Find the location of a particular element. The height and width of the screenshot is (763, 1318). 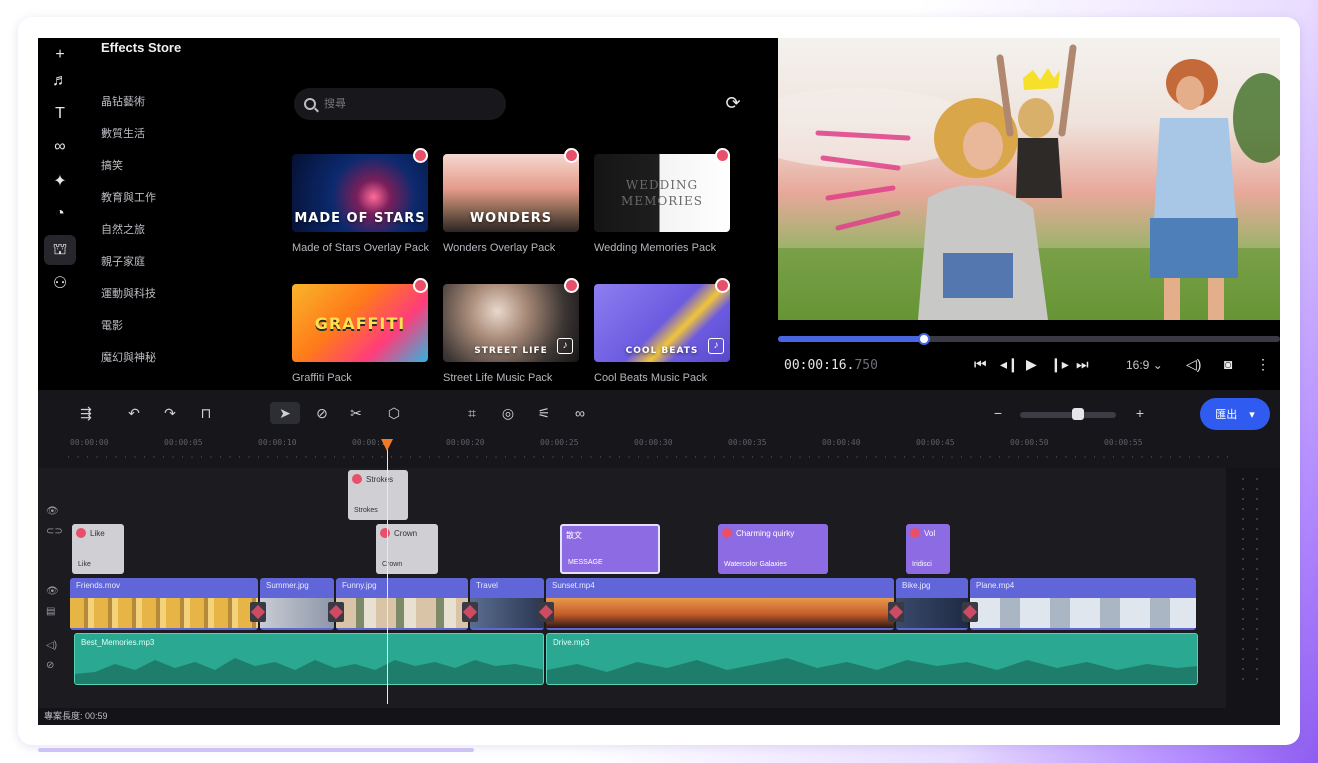

category-item: 魔幻與神秘 is located at coordinates (128, 366).